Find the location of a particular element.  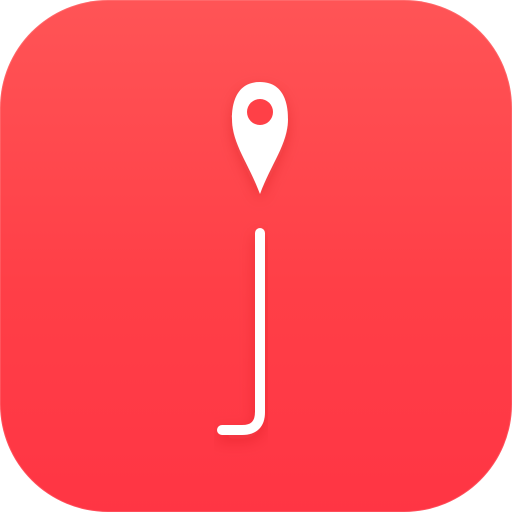

pin-dot-icon is located at coordinates (260, 112).